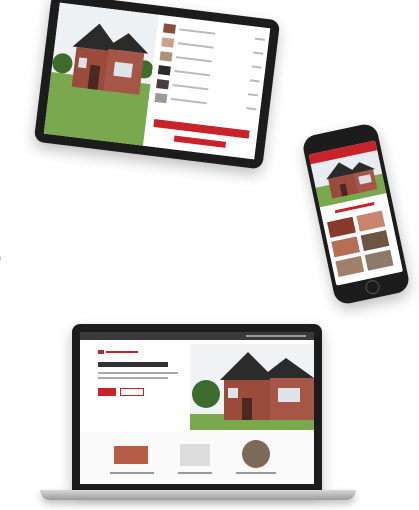 This screenshot has width=419, height=510. What do you see at coordinates (252, 387) in the screenshot?
I see `hero-house-image` at bounding box center [252, 387].